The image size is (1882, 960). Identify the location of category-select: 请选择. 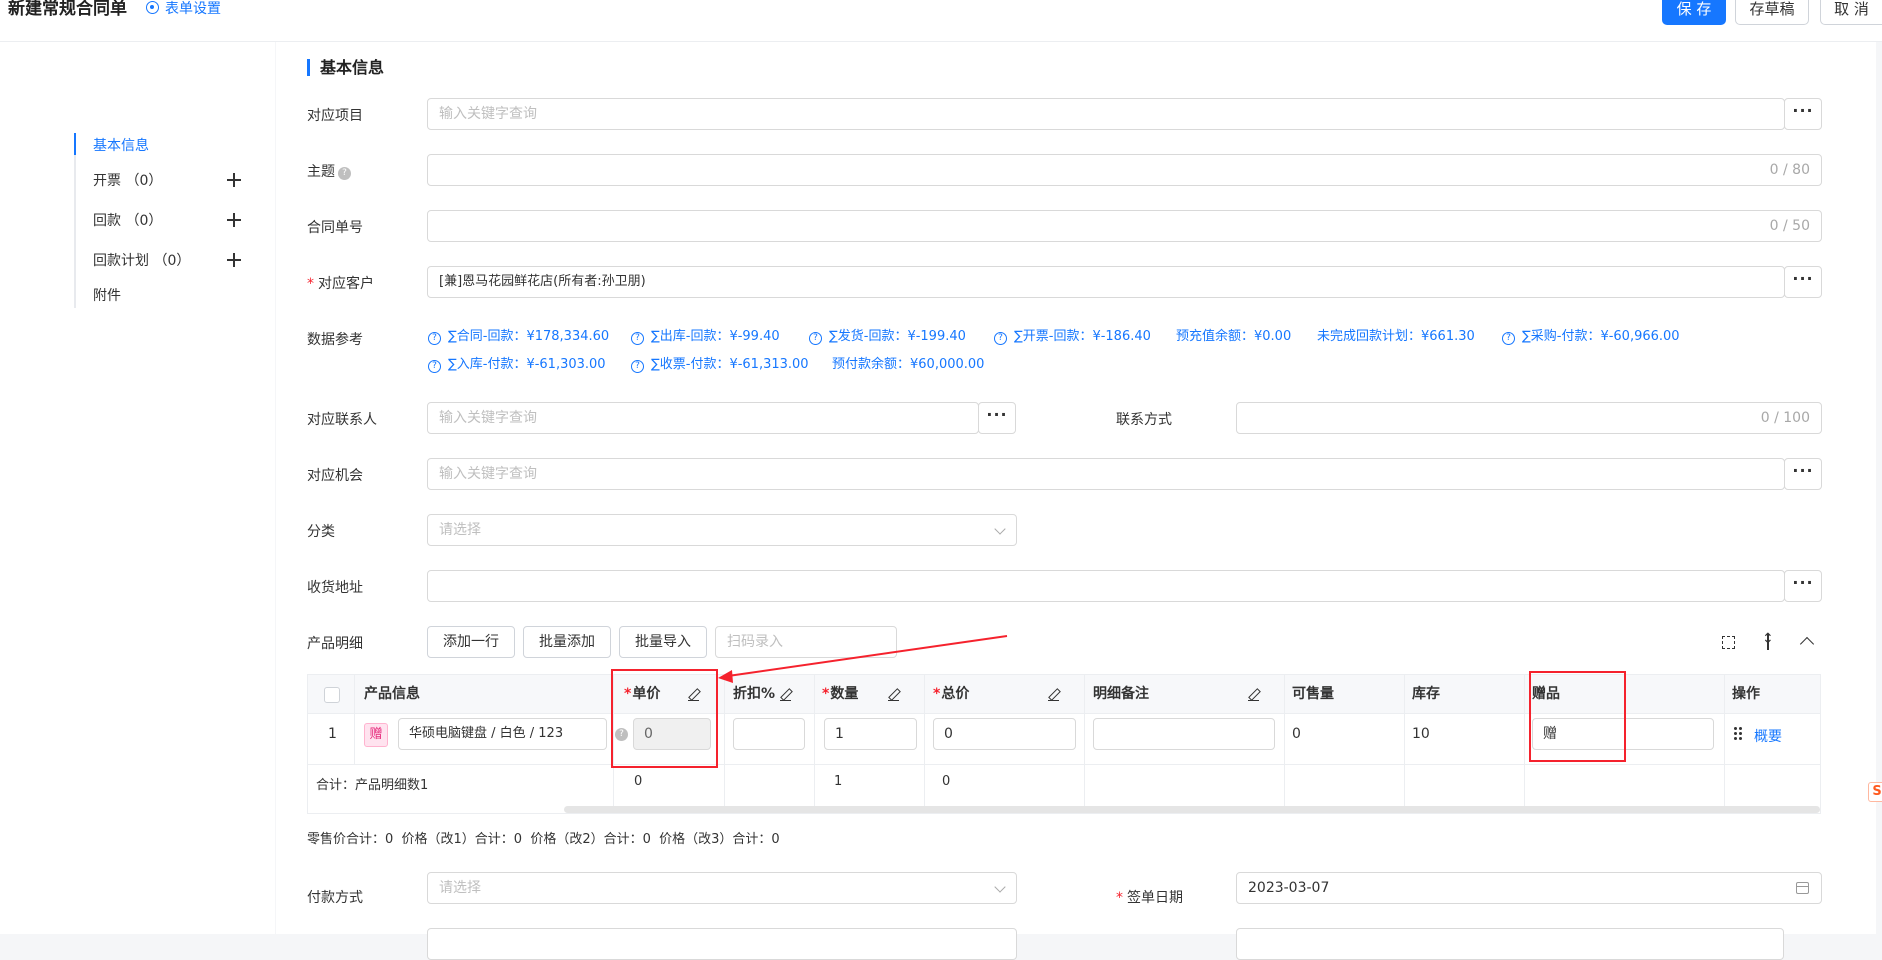
(722, 530).